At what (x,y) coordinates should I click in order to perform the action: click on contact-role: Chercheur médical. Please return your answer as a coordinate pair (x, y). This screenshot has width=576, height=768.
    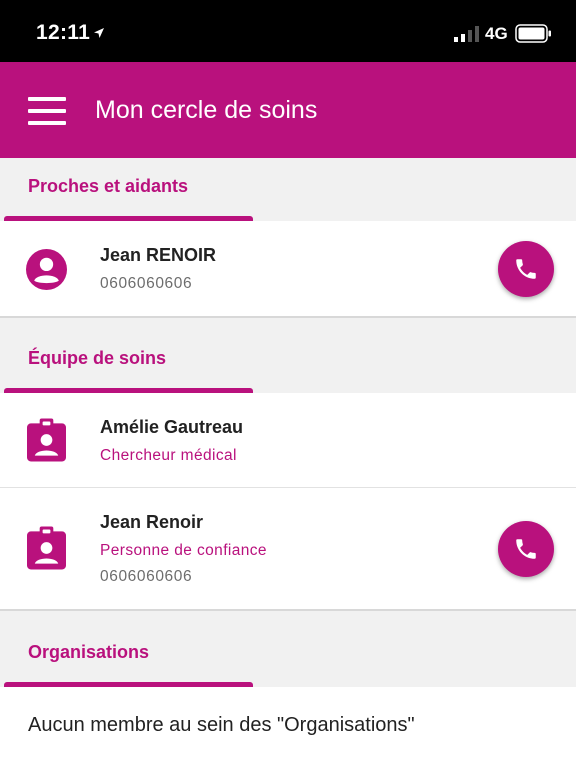
    Looking at the image, I should click on (168, 455).